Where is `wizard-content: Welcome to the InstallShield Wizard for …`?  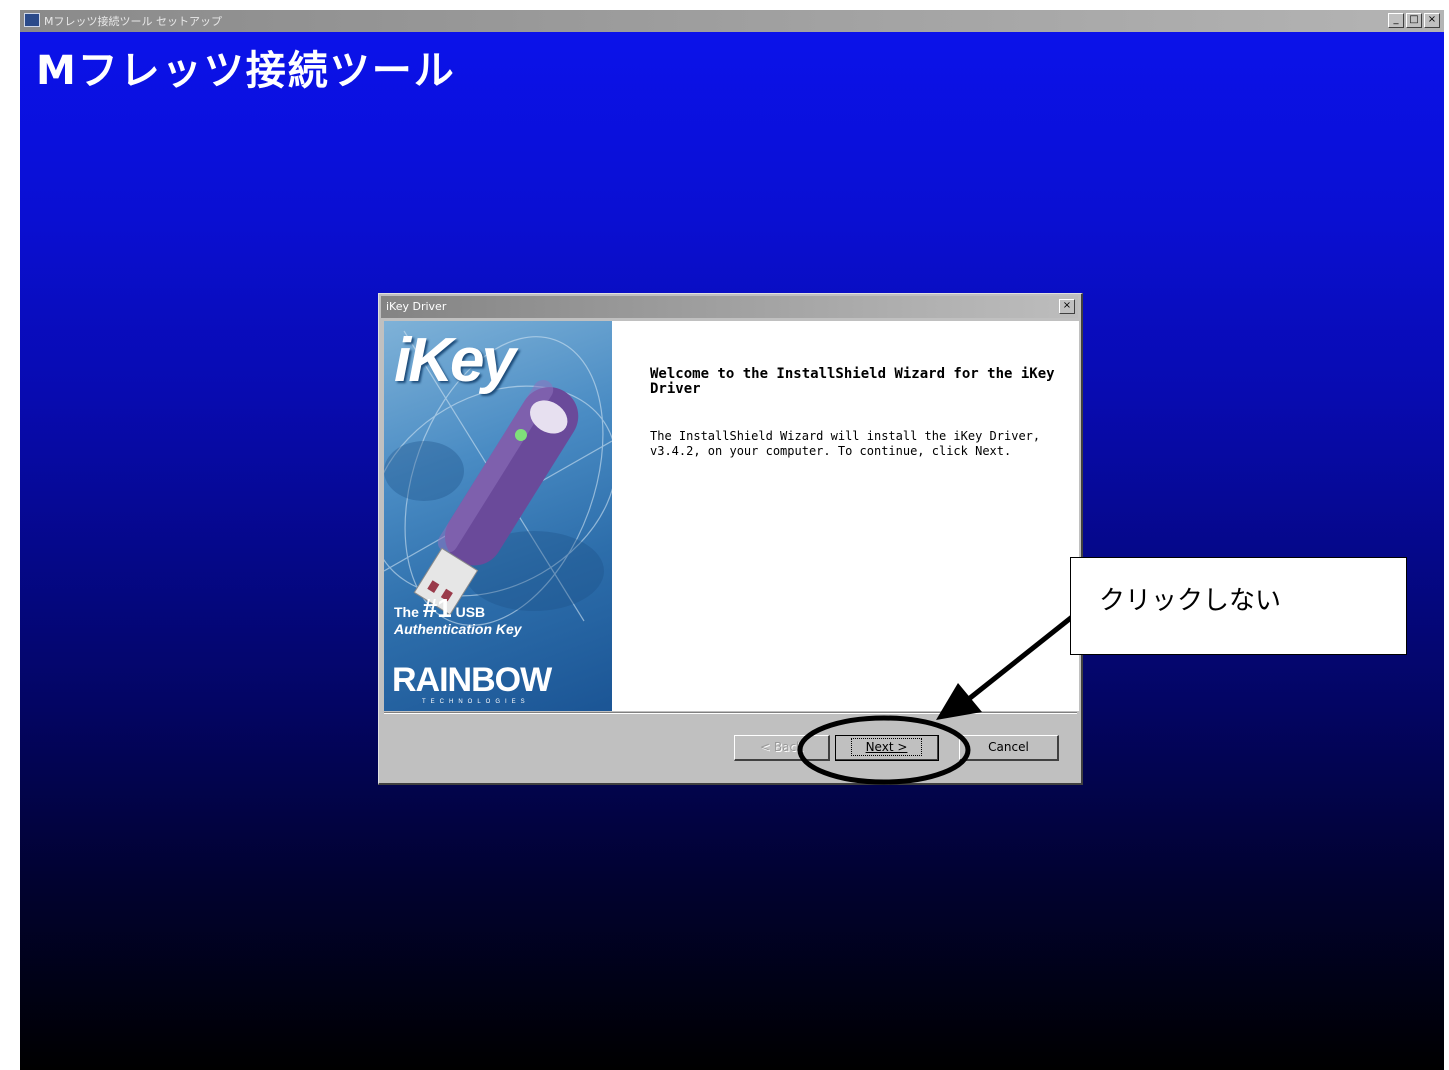 wizard-content: Welcome to the InstallShield Wizard for … is located at coordinates (845, 516).